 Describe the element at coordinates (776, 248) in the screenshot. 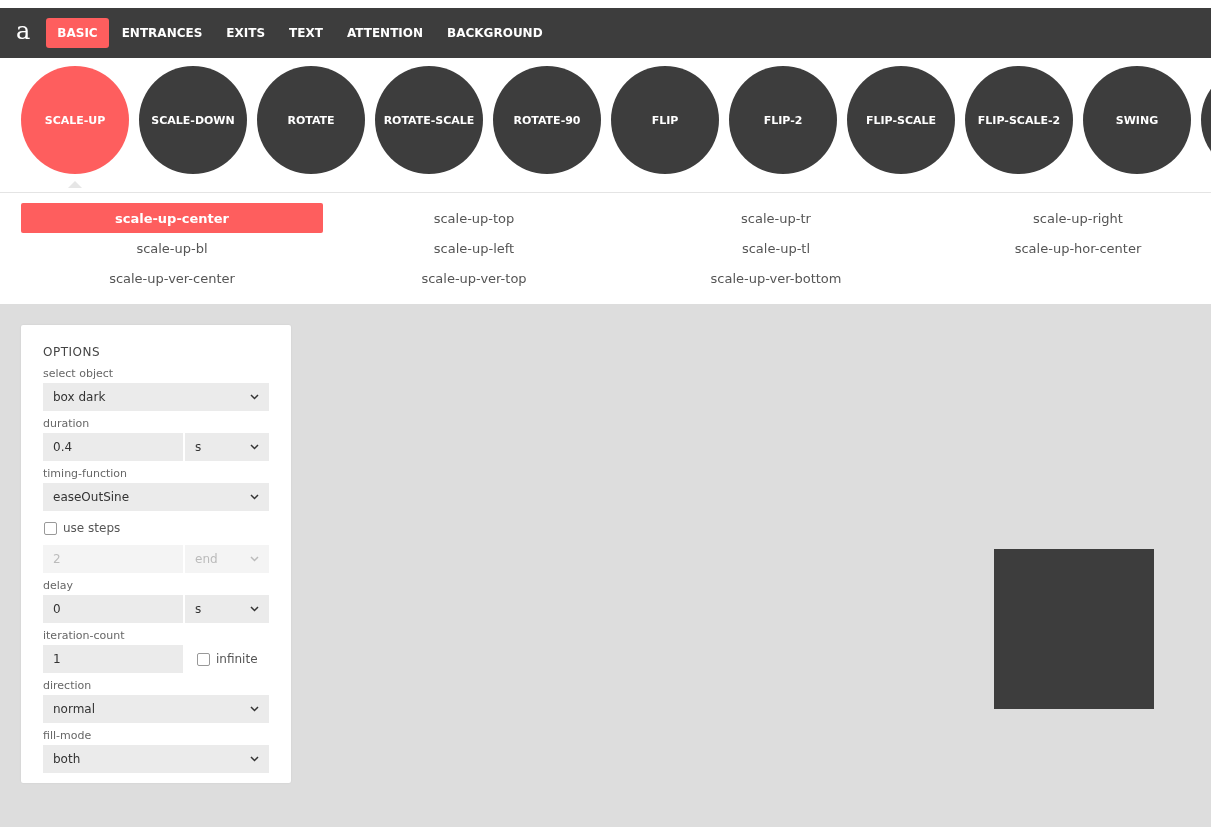

I see `variant-option: scale-up-tl` at that location.